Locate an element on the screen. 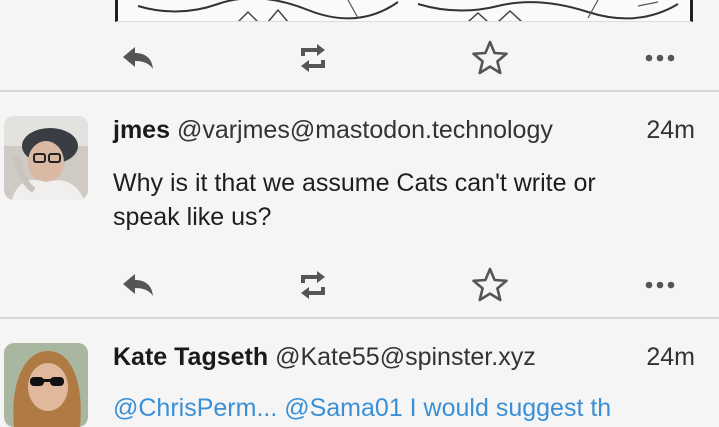 The image size is (719, 427). status-header: Kate Tagseth @Kate55@spinster.xyz 24m is located at coordinates (404, 357).